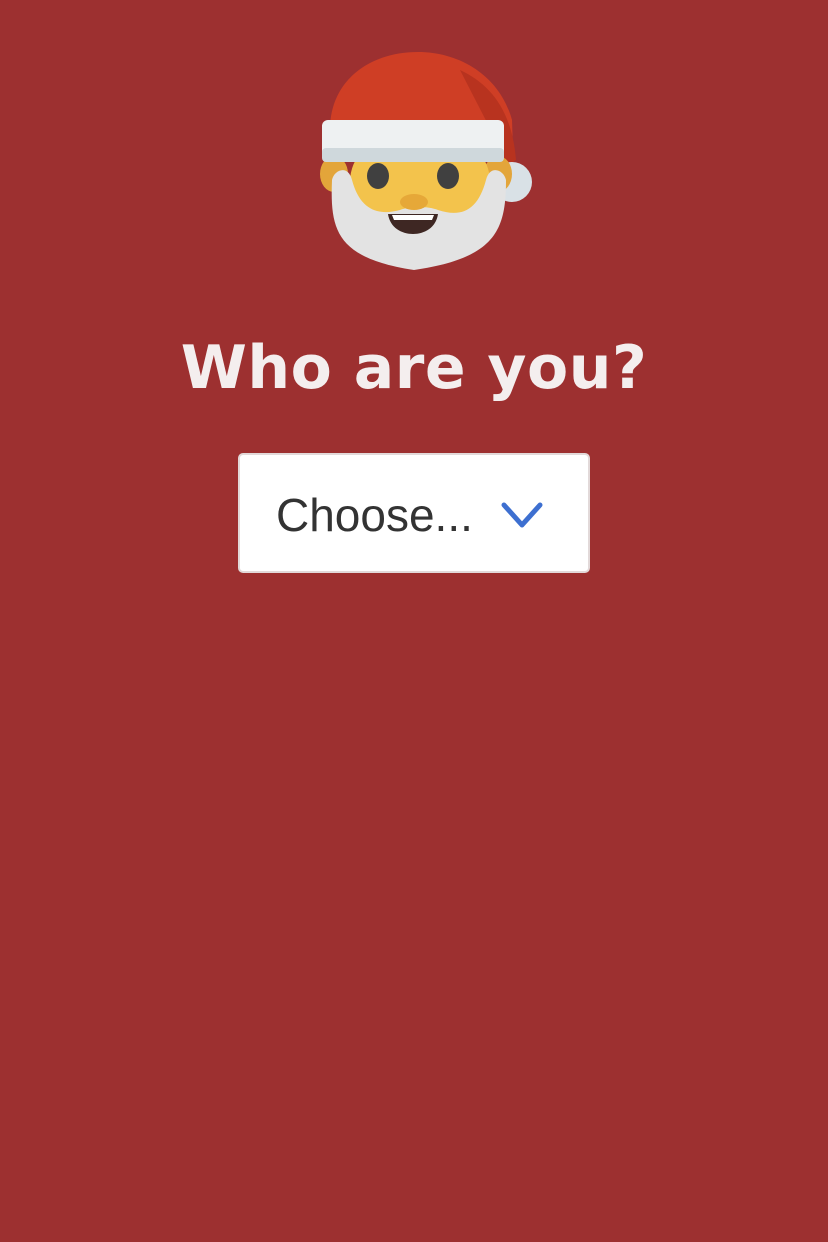  What do you see at coordinates (414, 368) in the screenshot?
I see `page-title: Who are you?` at bounding box center [414, 368].